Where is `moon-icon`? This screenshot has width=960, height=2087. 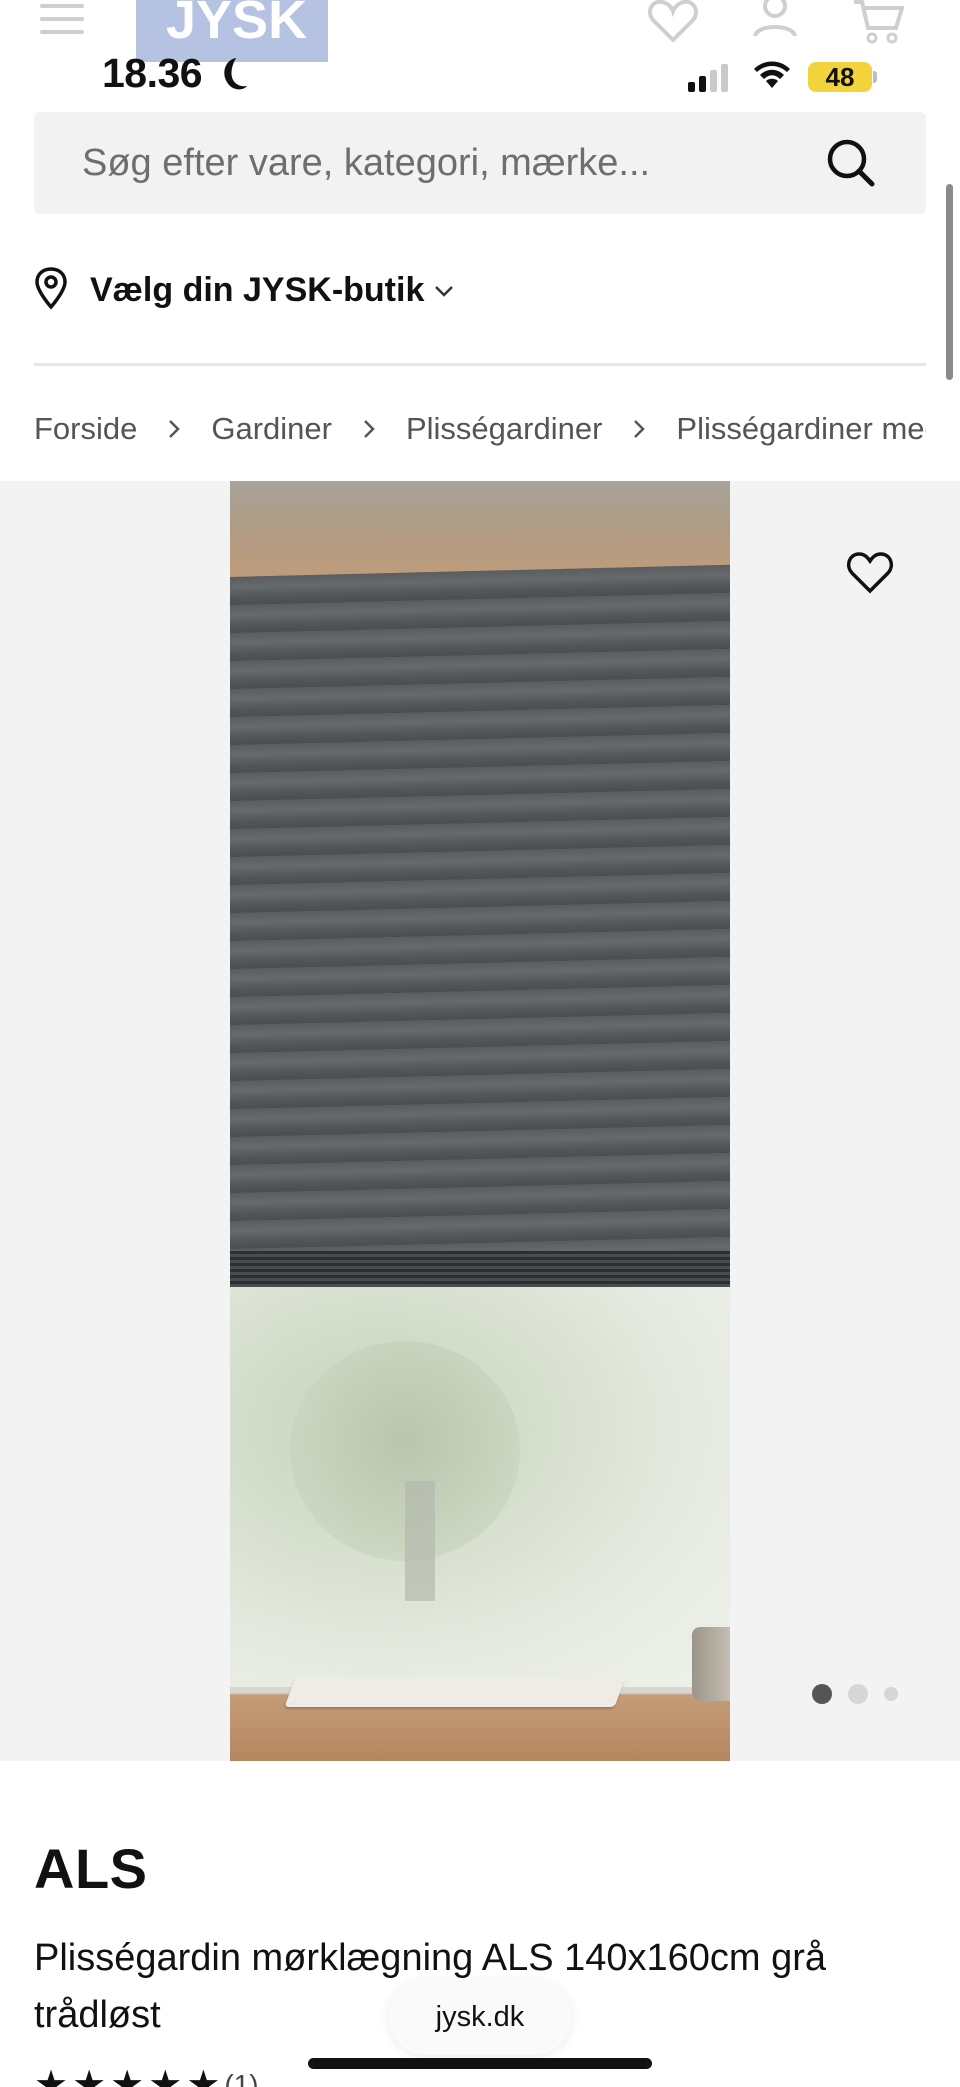 moon-icon is located at coordinates (231, 76).